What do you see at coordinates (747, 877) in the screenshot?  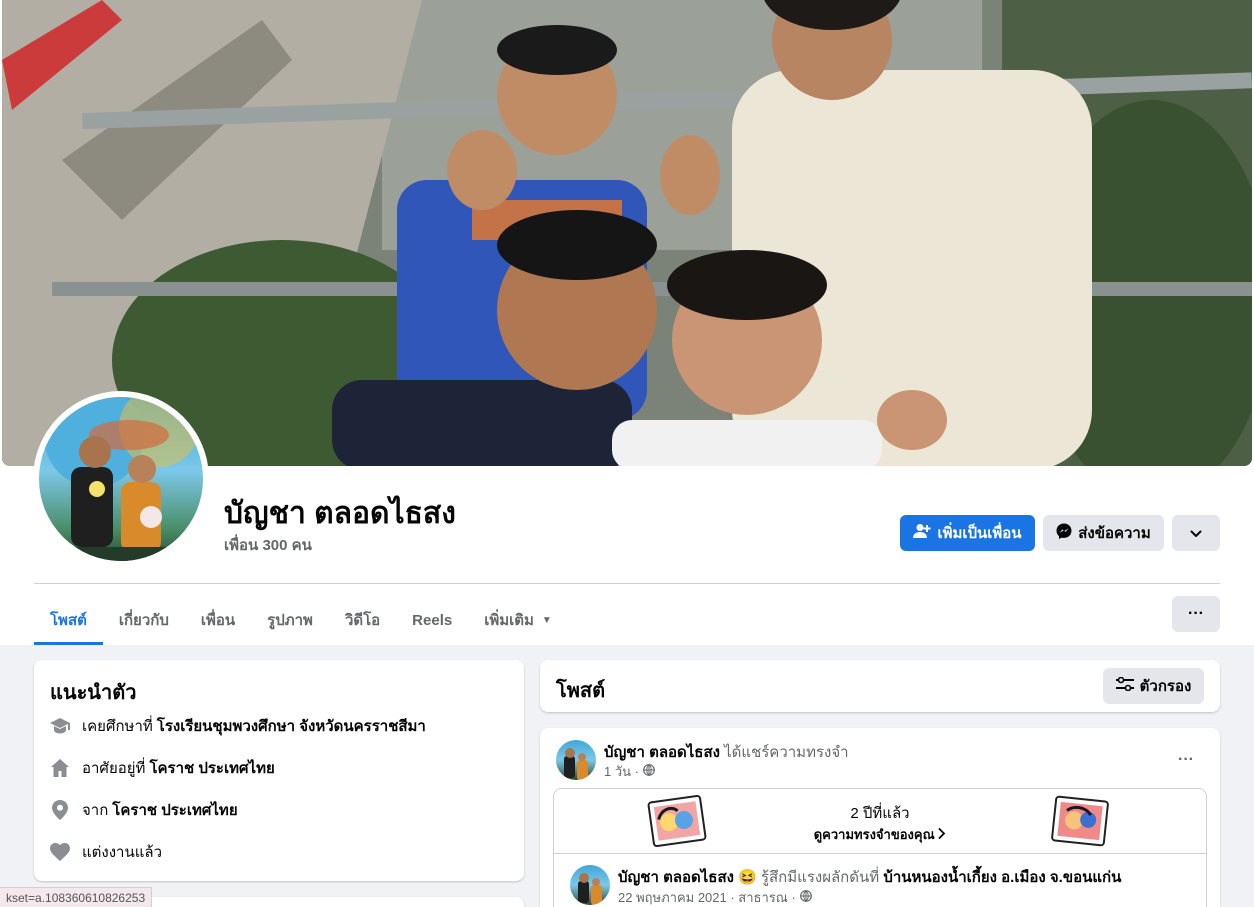 I see `feeling-emoji-icon: 😆` at bounding box center [747, 877].